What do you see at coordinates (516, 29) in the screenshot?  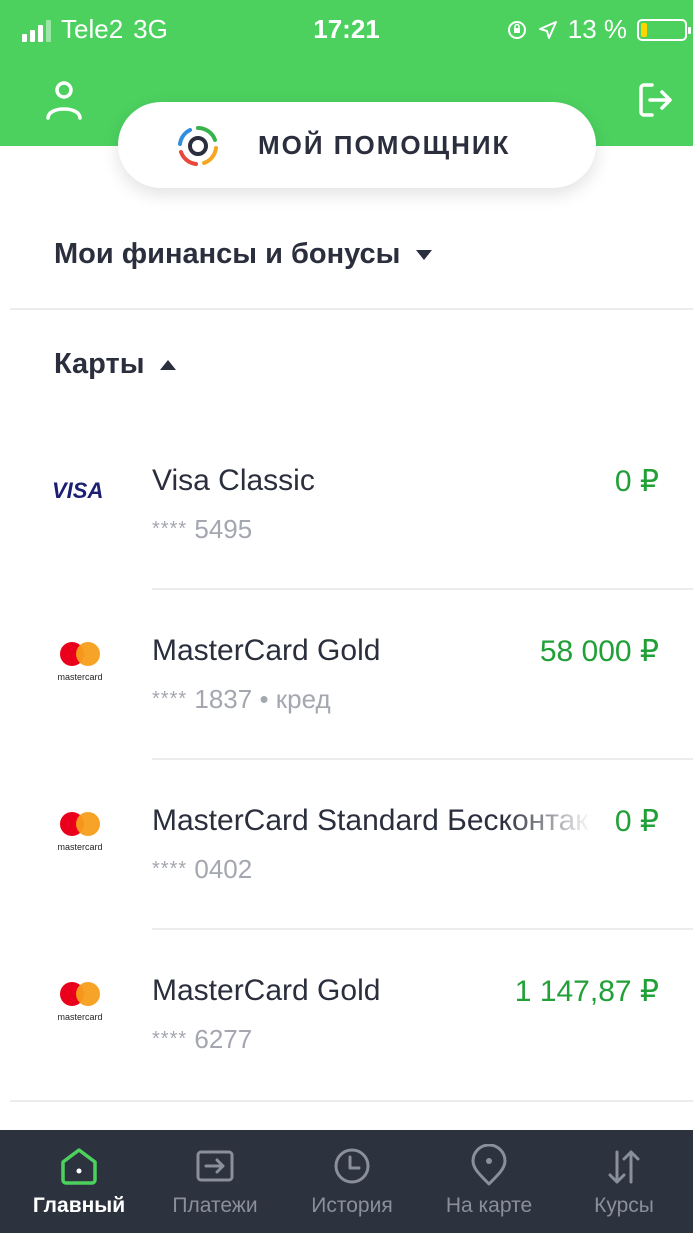 I see `orientation-lock-icon` at bounding box center [516, 29].